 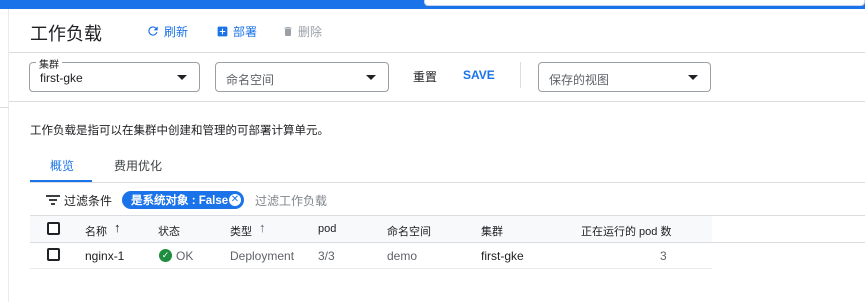 I want to click on table-header-divider, so click(x=447, y=242).